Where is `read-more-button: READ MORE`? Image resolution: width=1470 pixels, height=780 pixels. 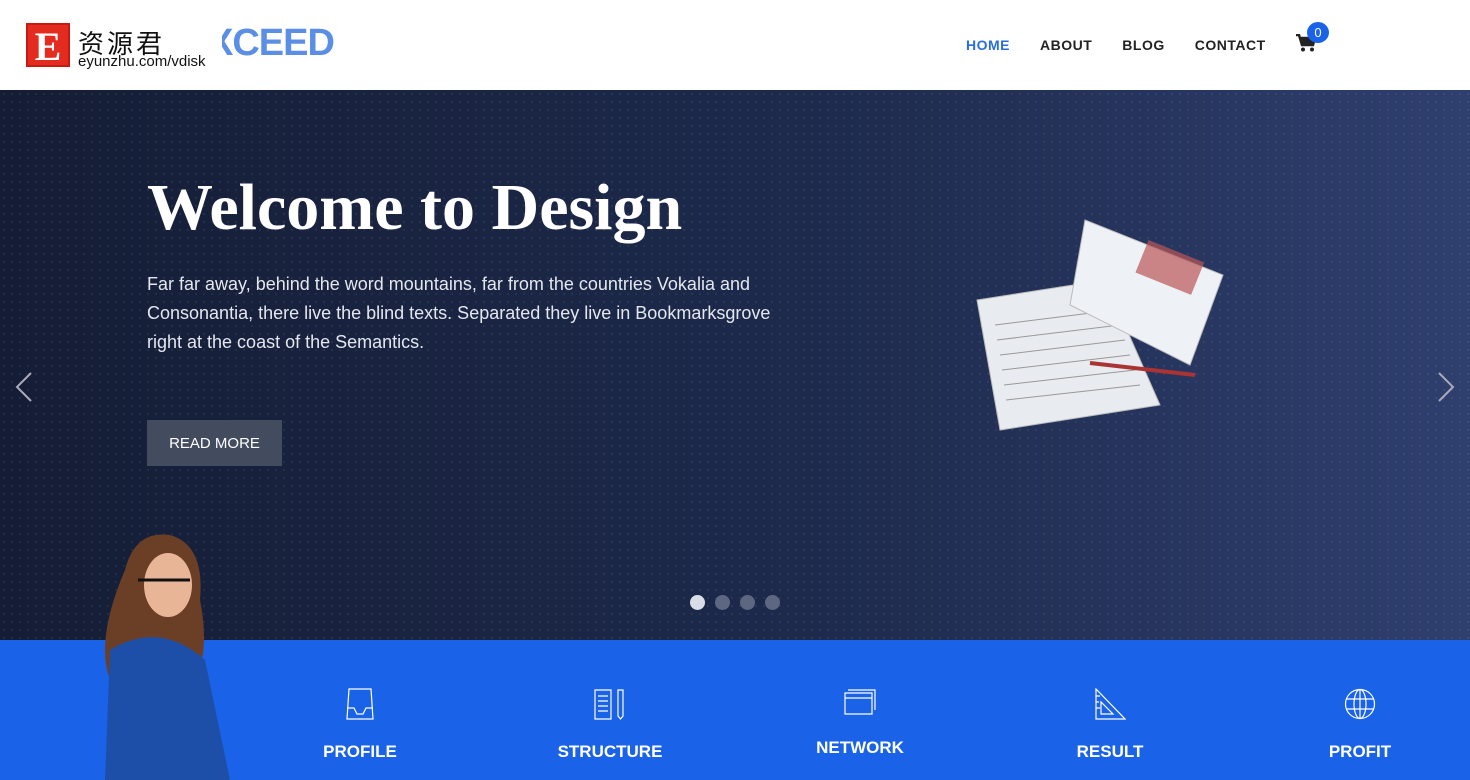
read-more-button: READ MORE is located at coordinates (214, 443).